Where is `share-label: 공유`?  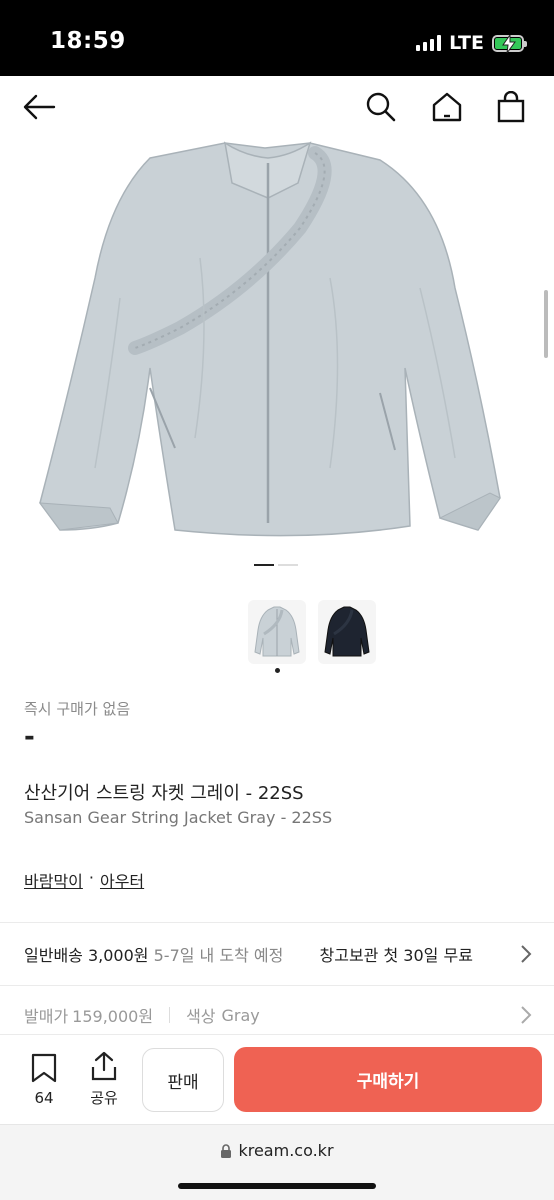
share-label: 공유 is located at coordinates (104, 1098).